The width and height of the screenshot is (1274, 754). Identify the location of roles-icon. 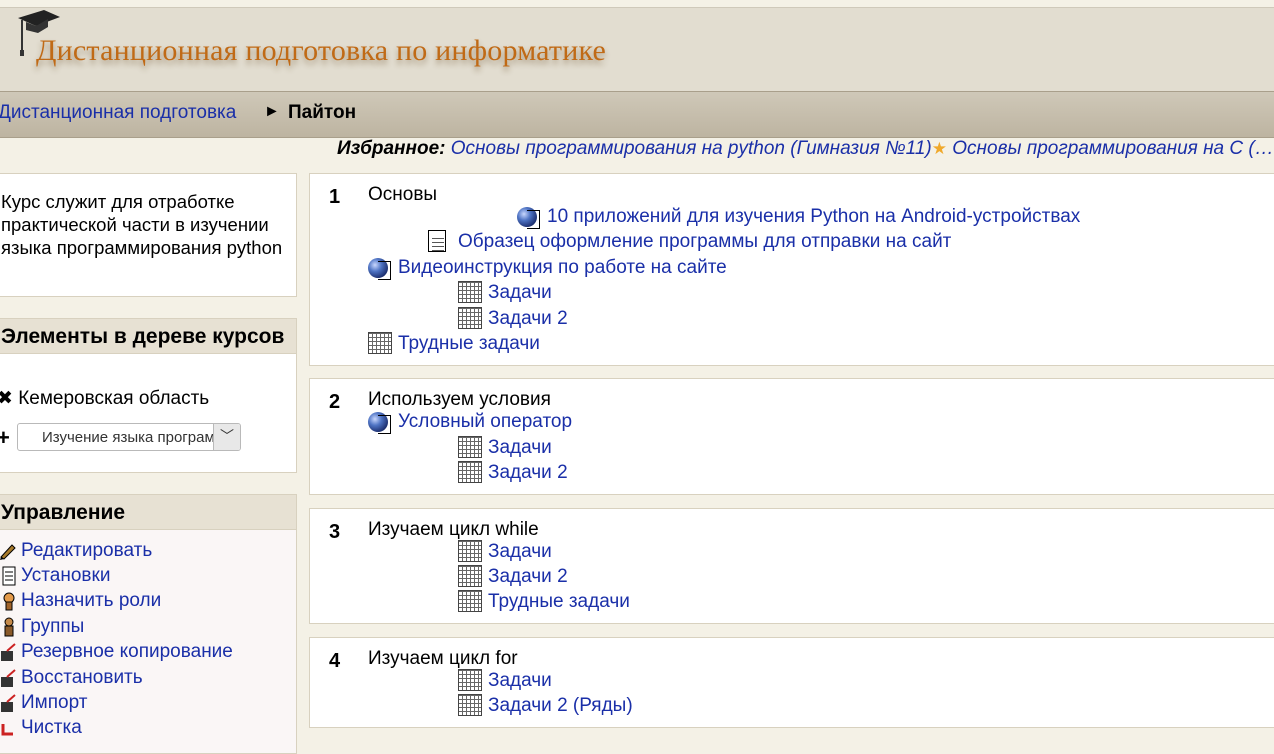
(9, 601).